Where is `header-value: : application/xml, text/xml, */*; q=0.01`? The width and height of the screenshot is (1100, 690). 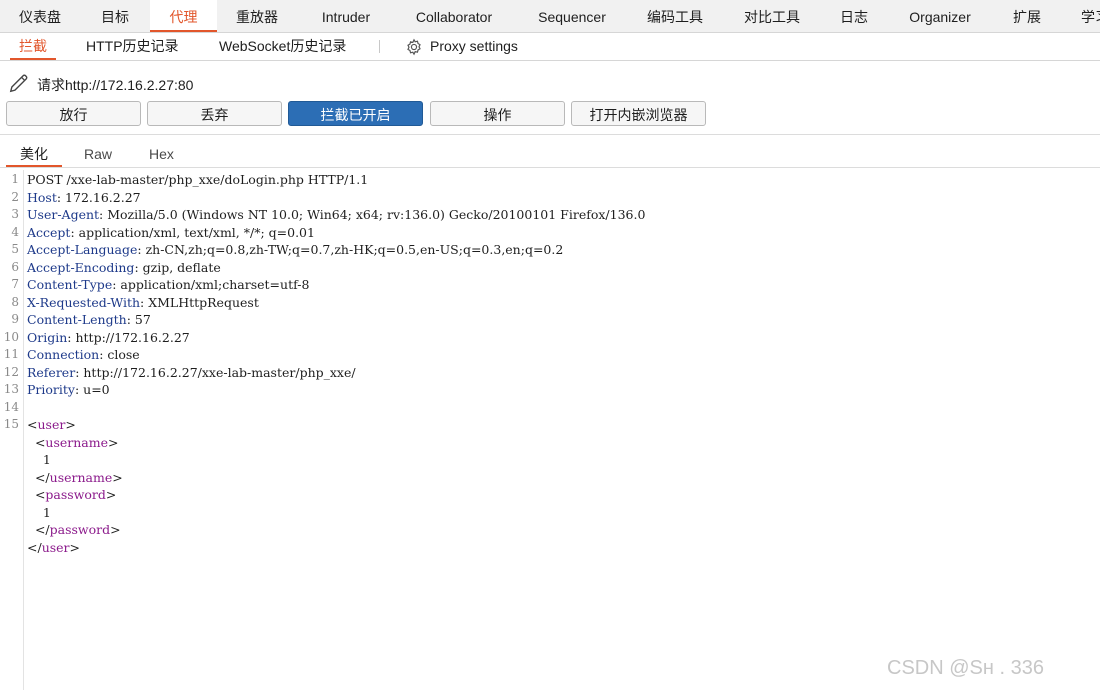
header-value: : application/xml, text/xml, */*; q=0.01 is located at coordinates (192, 232).